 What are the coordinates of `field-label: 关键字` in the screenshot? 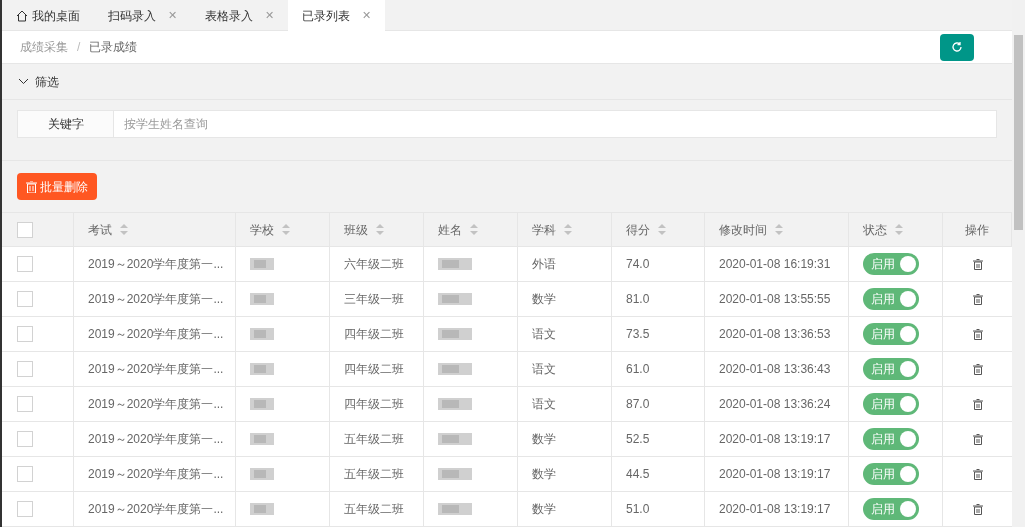 It's located at (65, 124).